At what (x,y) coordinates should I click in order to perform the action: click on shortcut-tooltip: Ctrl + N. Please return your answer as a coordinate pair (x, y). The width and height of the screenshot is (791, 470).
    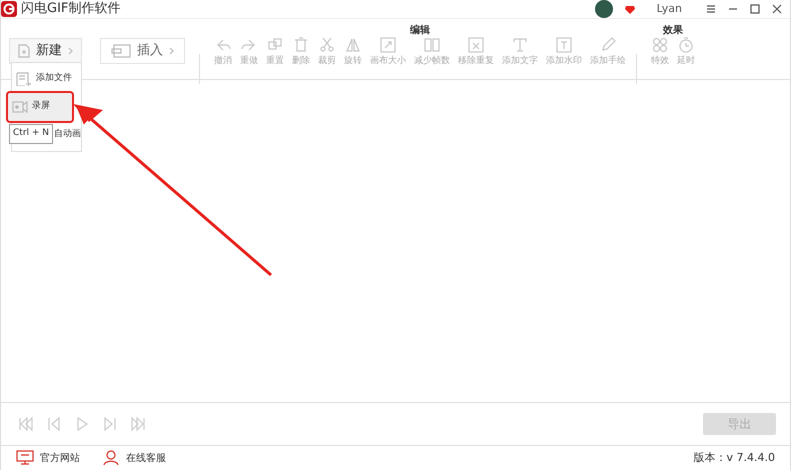
    Looking at the image, I should click on (31, 134).